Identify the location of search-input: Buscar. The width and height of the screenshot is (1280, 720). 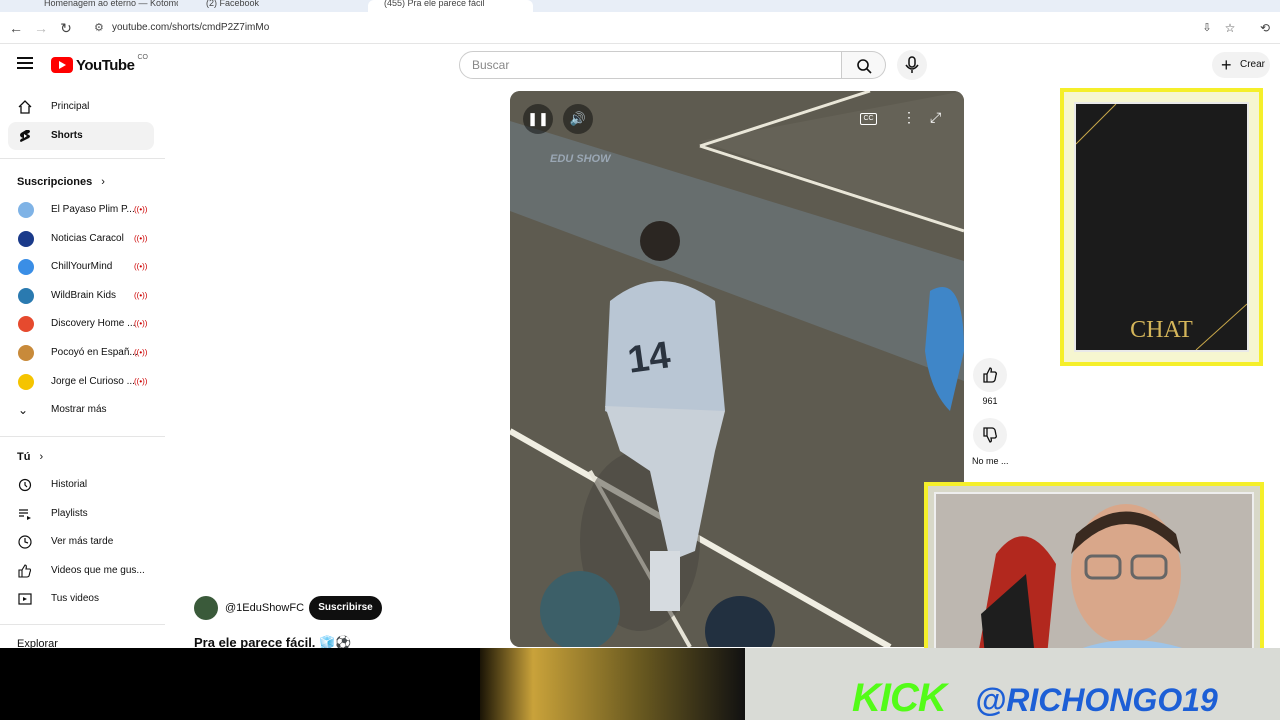
(650, 65).